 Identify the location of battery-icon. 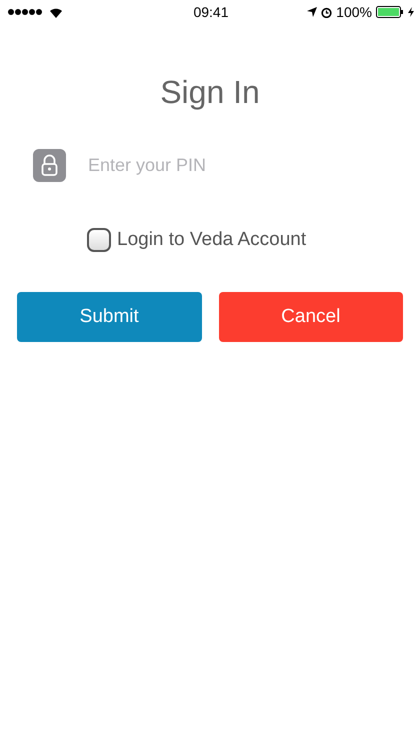
(390, 12).